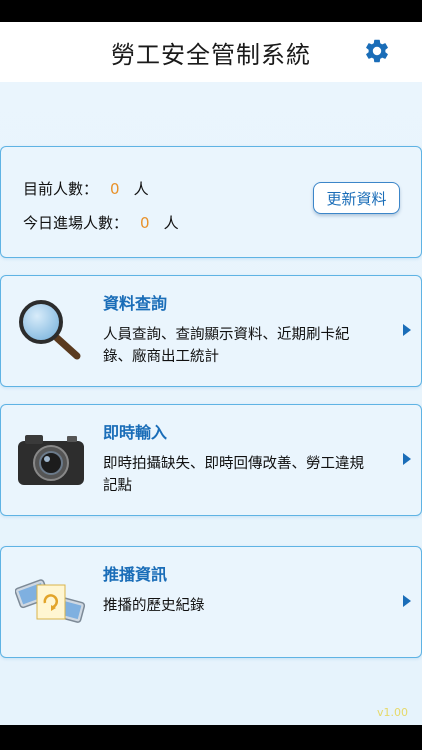 The width and height of the screenshot is (422, 750). I want to click on menu-item-realtime-input: 即時輸入 即時拍攝缺失、即時回傳改善、勞工違規記點, so click(211, 460).